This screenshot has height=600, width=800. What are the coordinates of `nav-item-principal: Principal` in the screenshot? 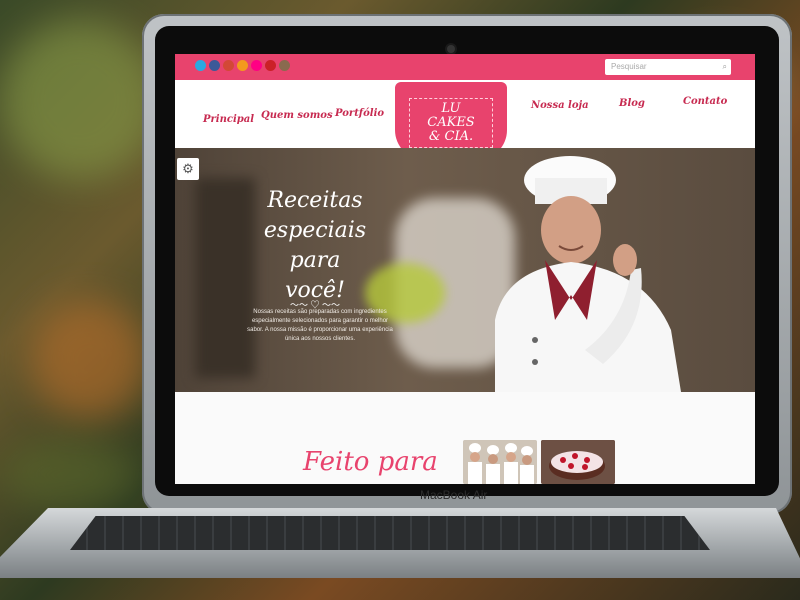 It's located at (228, 119).